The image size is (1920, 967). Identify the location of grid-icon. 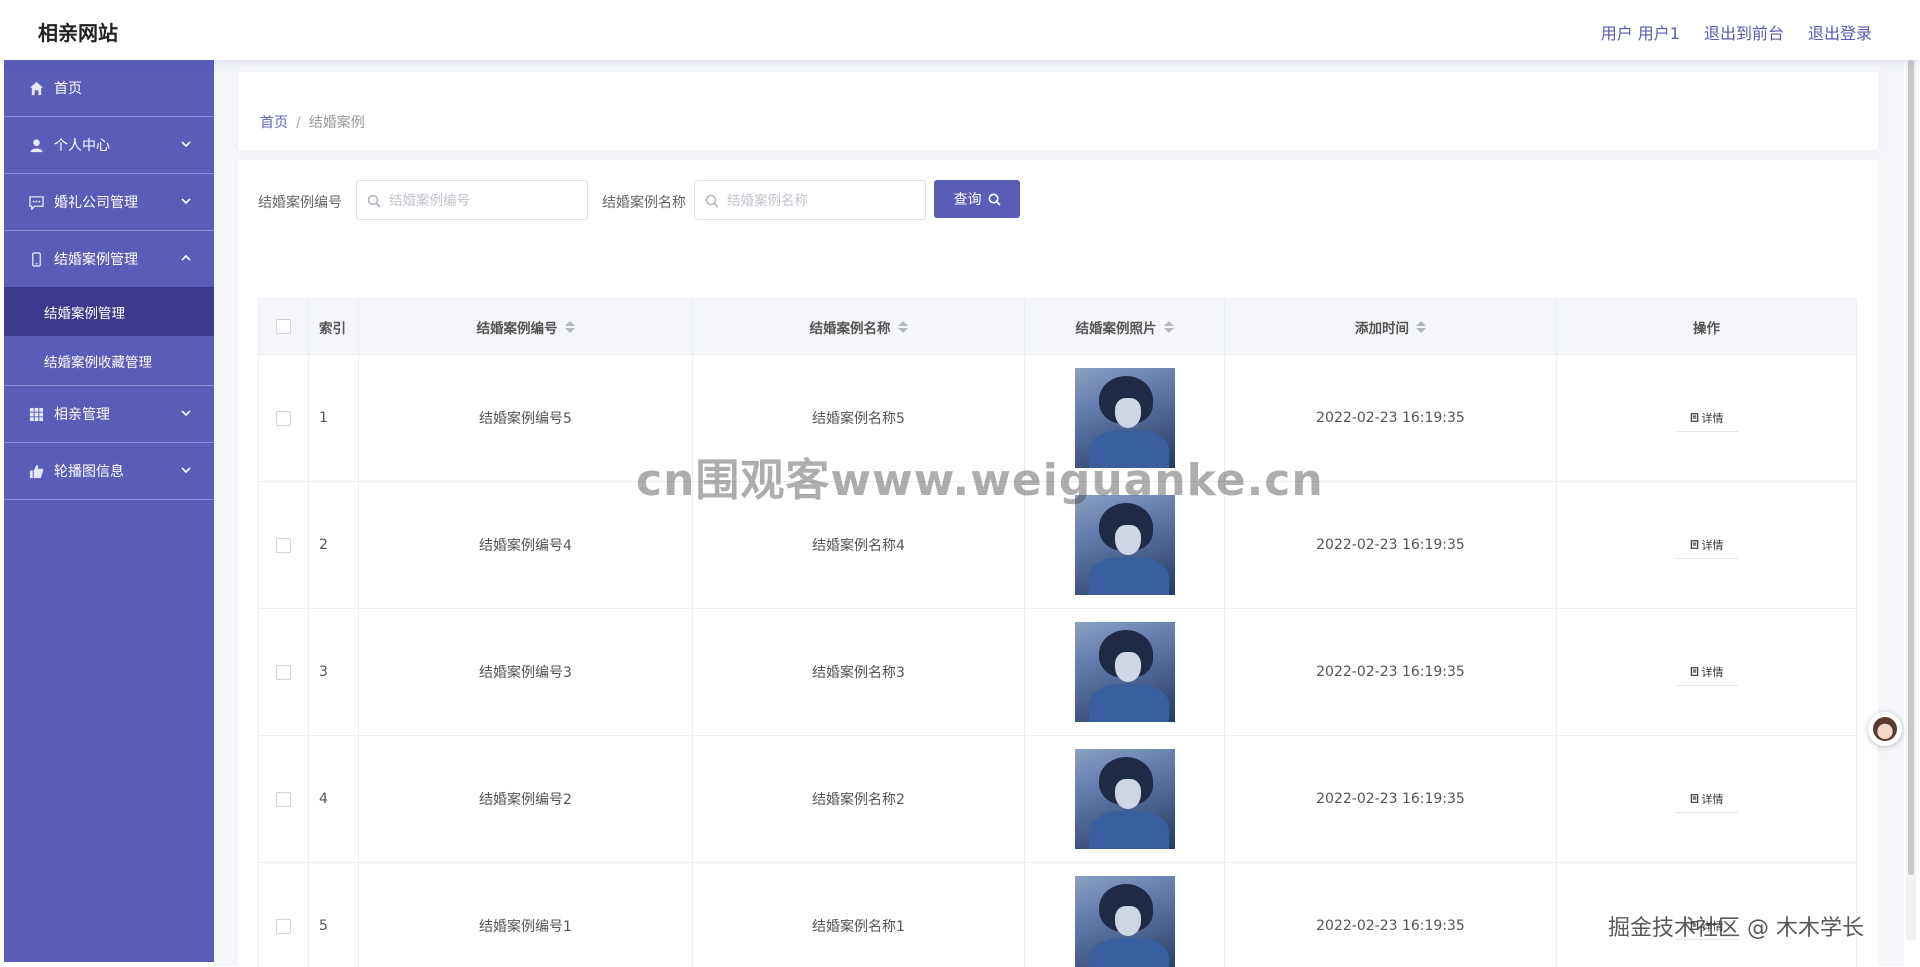
(36, 414).